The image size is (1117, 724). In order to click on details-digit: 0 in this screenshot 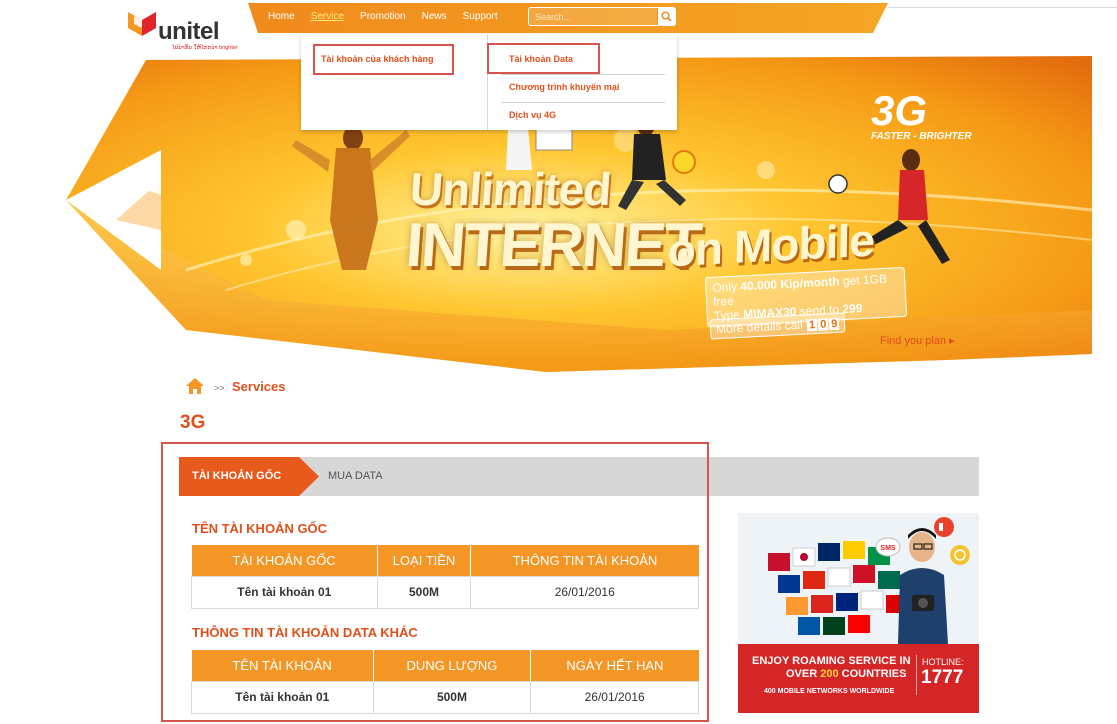, I will do `click(823, 324)`.